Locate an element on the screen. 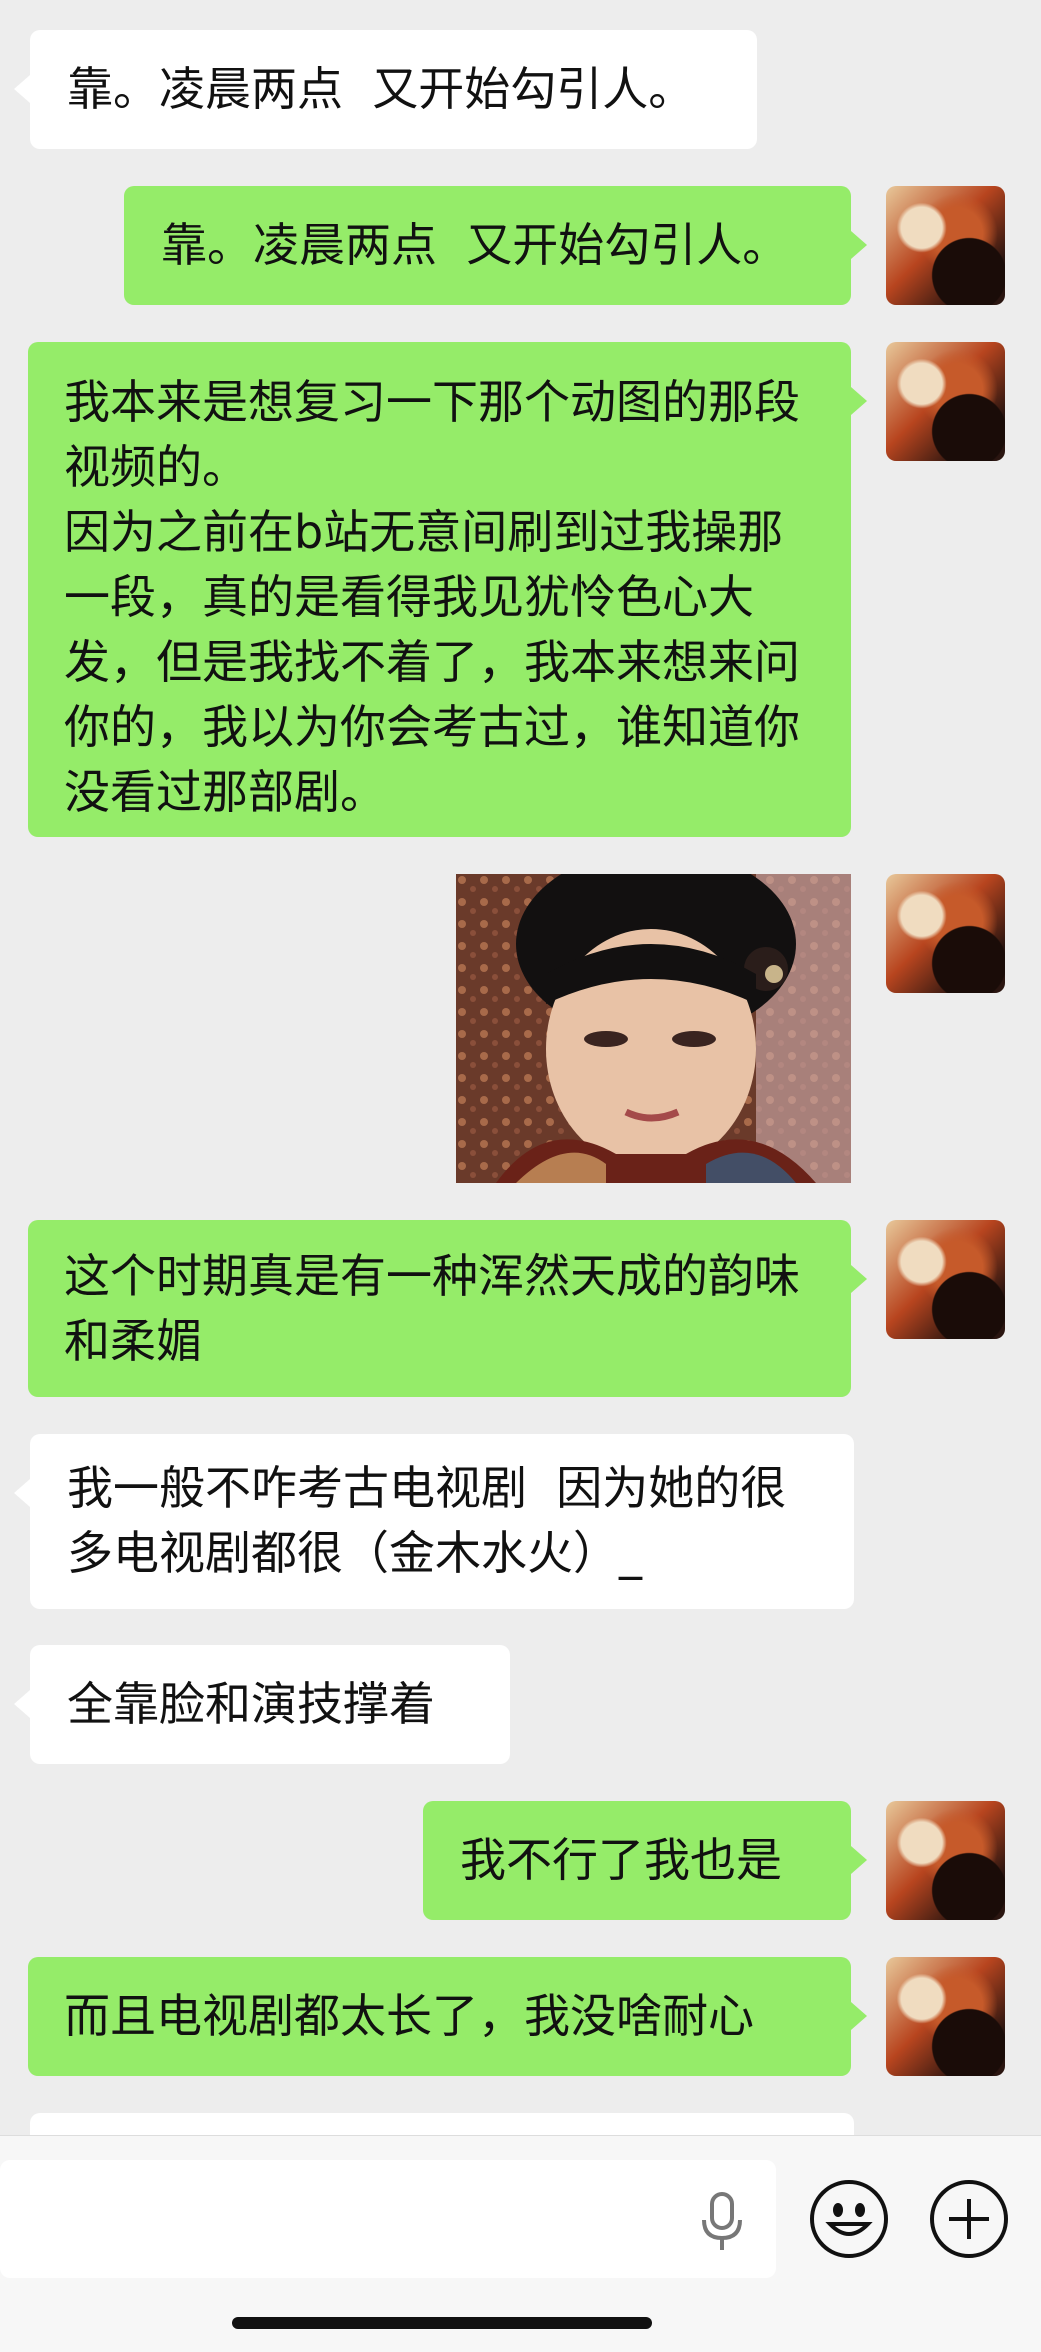 The image size is (1041, 2352). message-image is located at coordinates (653, 1028).